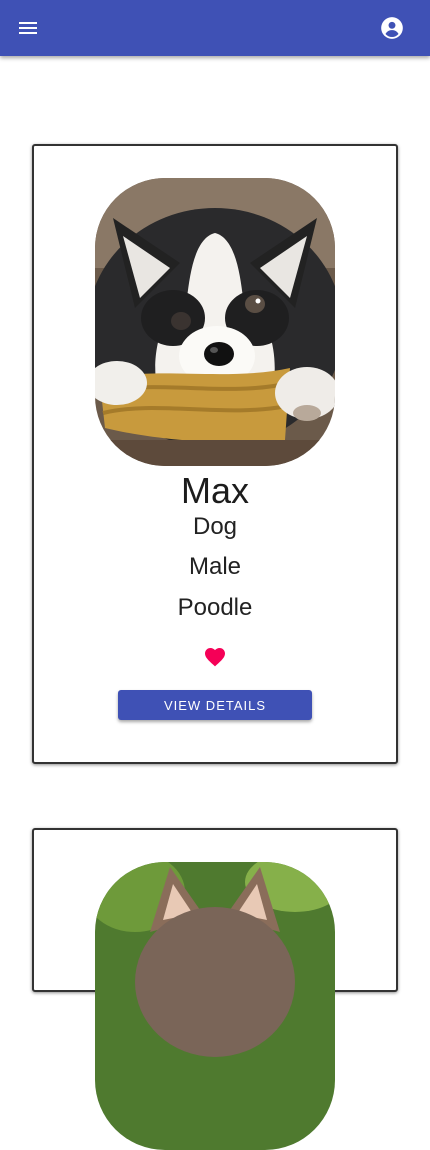 The height and width of the screenshot is (1150, 430). What do you see at coordinates (214, 490) in the screenshot?
I see `pet-name: Max` at bounding box center [214, 490].